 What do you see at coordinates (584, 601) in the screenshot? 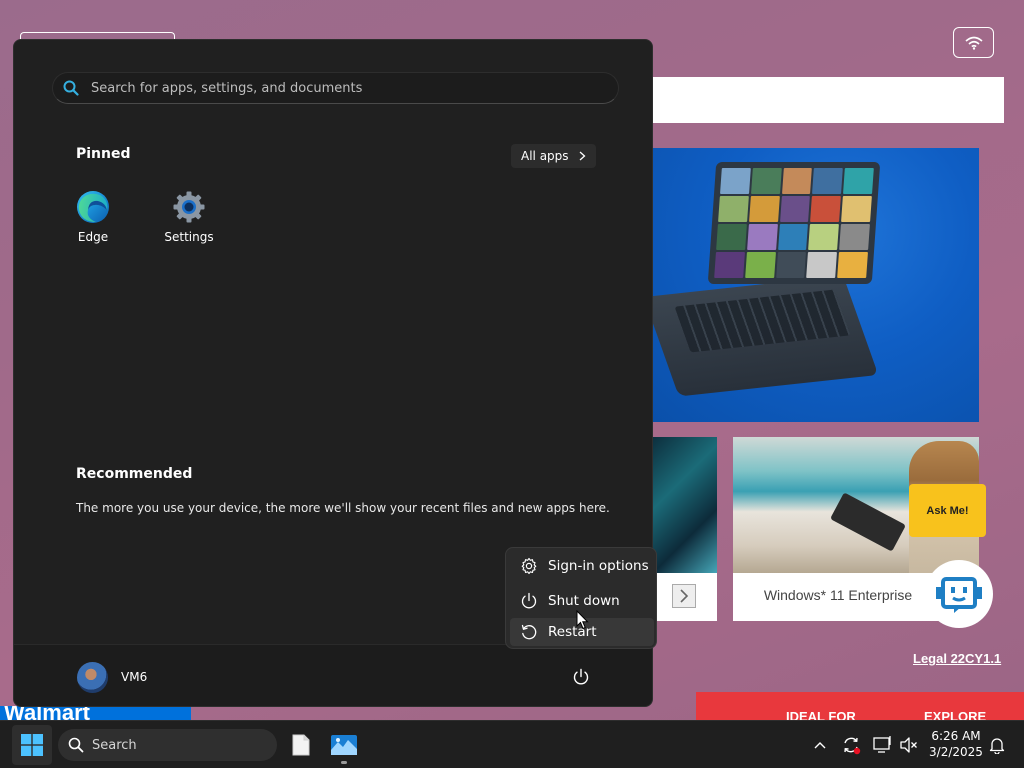
I see `menu-item-label: Shut down` at bounding box center [584, 601].